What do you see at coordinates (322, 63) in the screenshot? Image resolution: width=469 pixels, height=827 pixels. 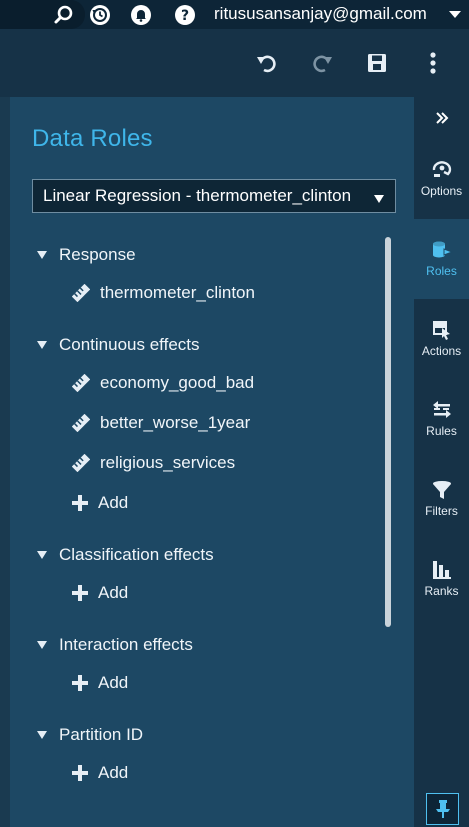 I see `redo-icon` at bounding box center [322, 63].